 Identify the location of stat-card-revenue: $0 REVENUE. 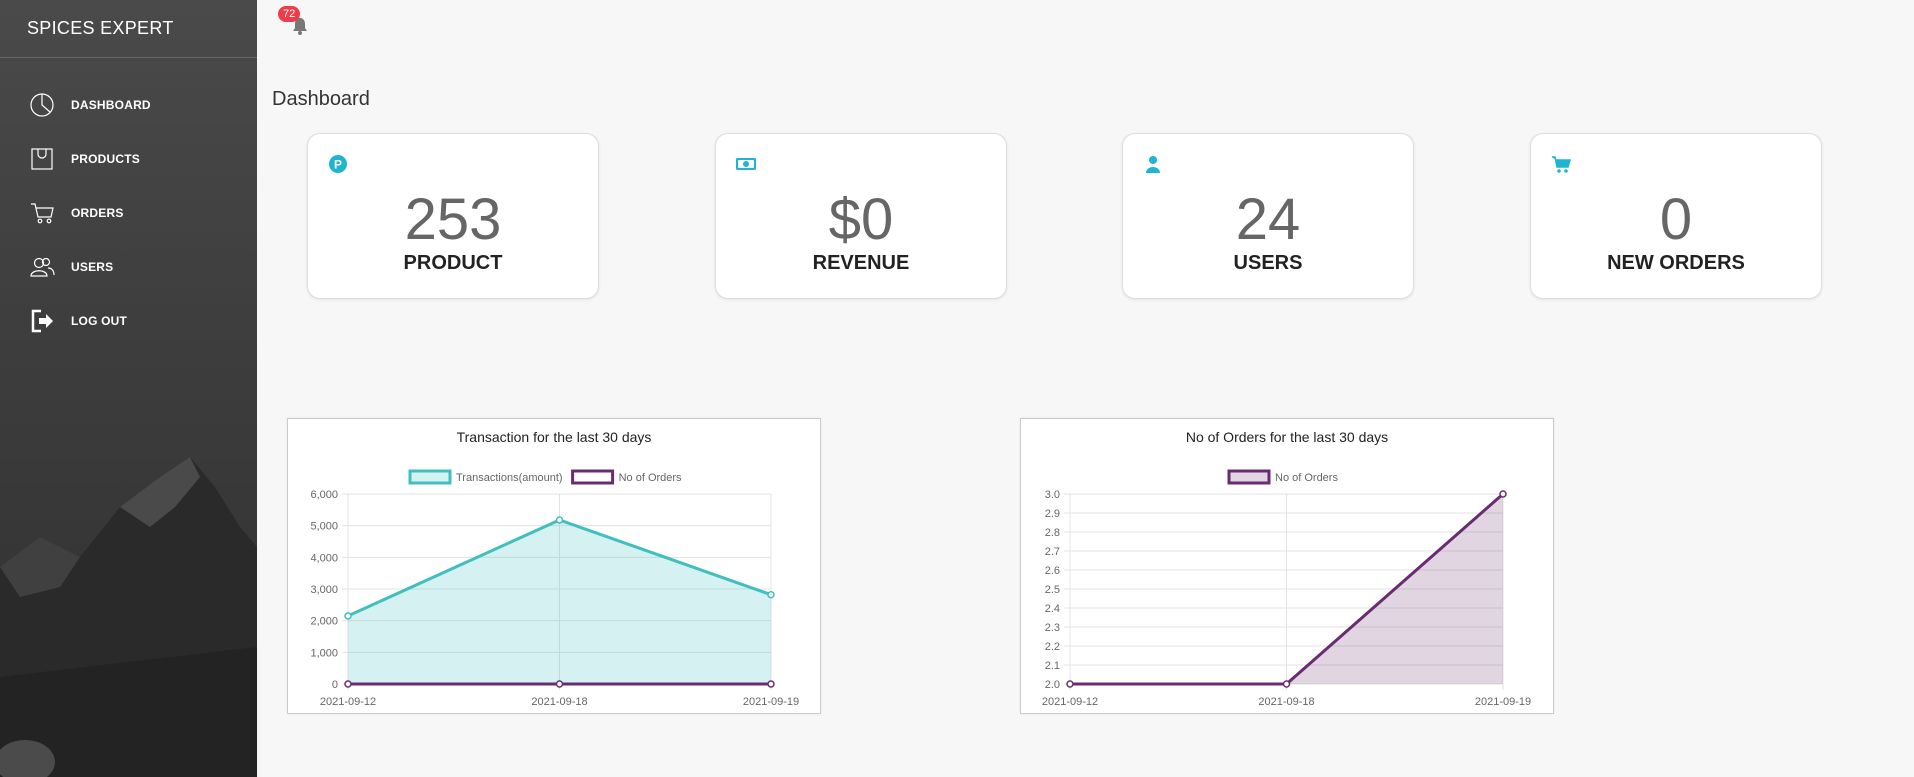
(861, 216).